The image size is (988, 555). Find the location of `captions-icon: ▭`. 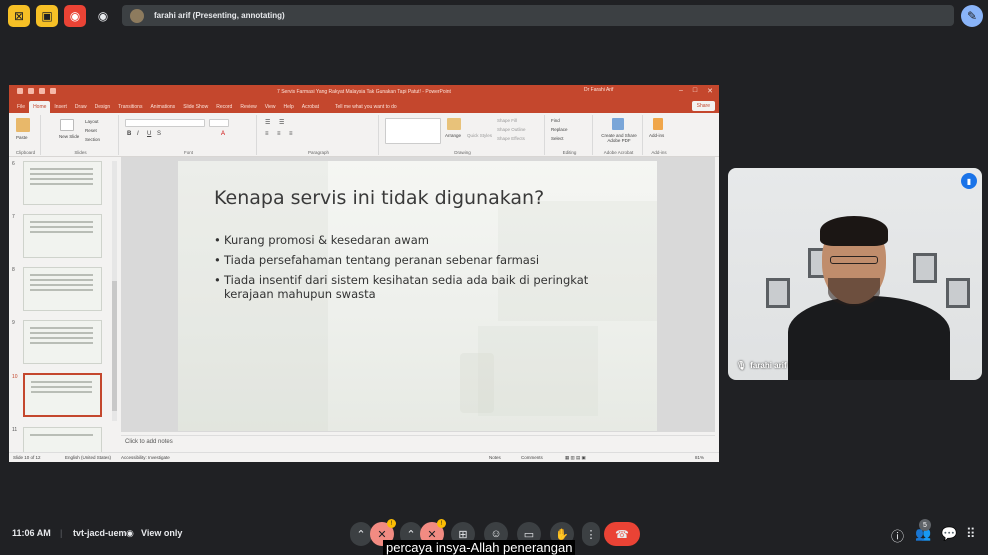

captions-icon: ▭ is located at coordinates (529, 534).